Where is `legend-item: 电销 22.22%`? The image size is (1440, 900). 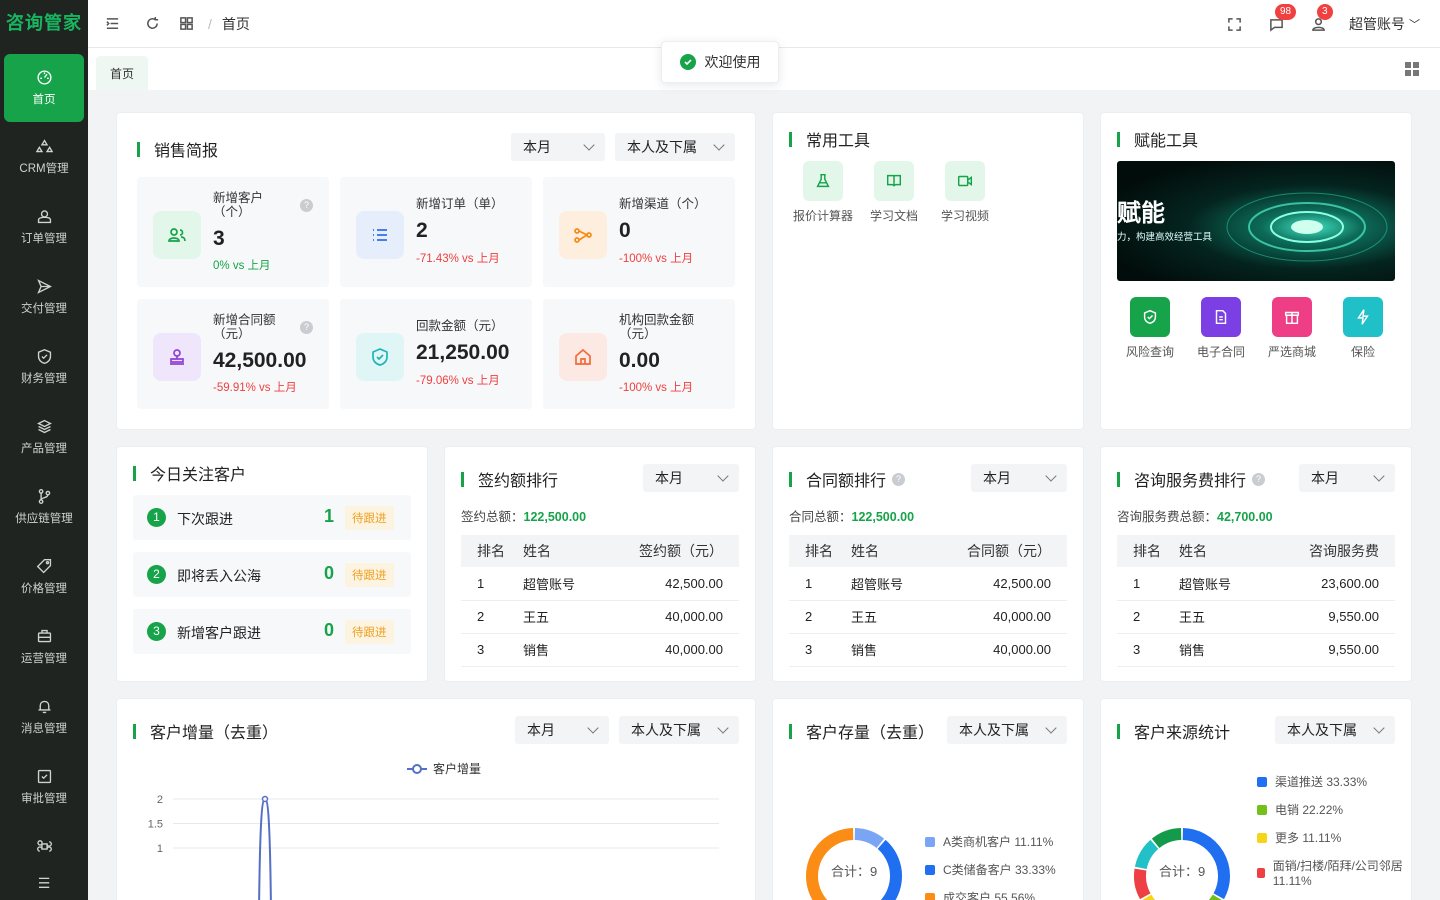 legend-item: 电销 22.22% is located at coordinates (1332, 809).